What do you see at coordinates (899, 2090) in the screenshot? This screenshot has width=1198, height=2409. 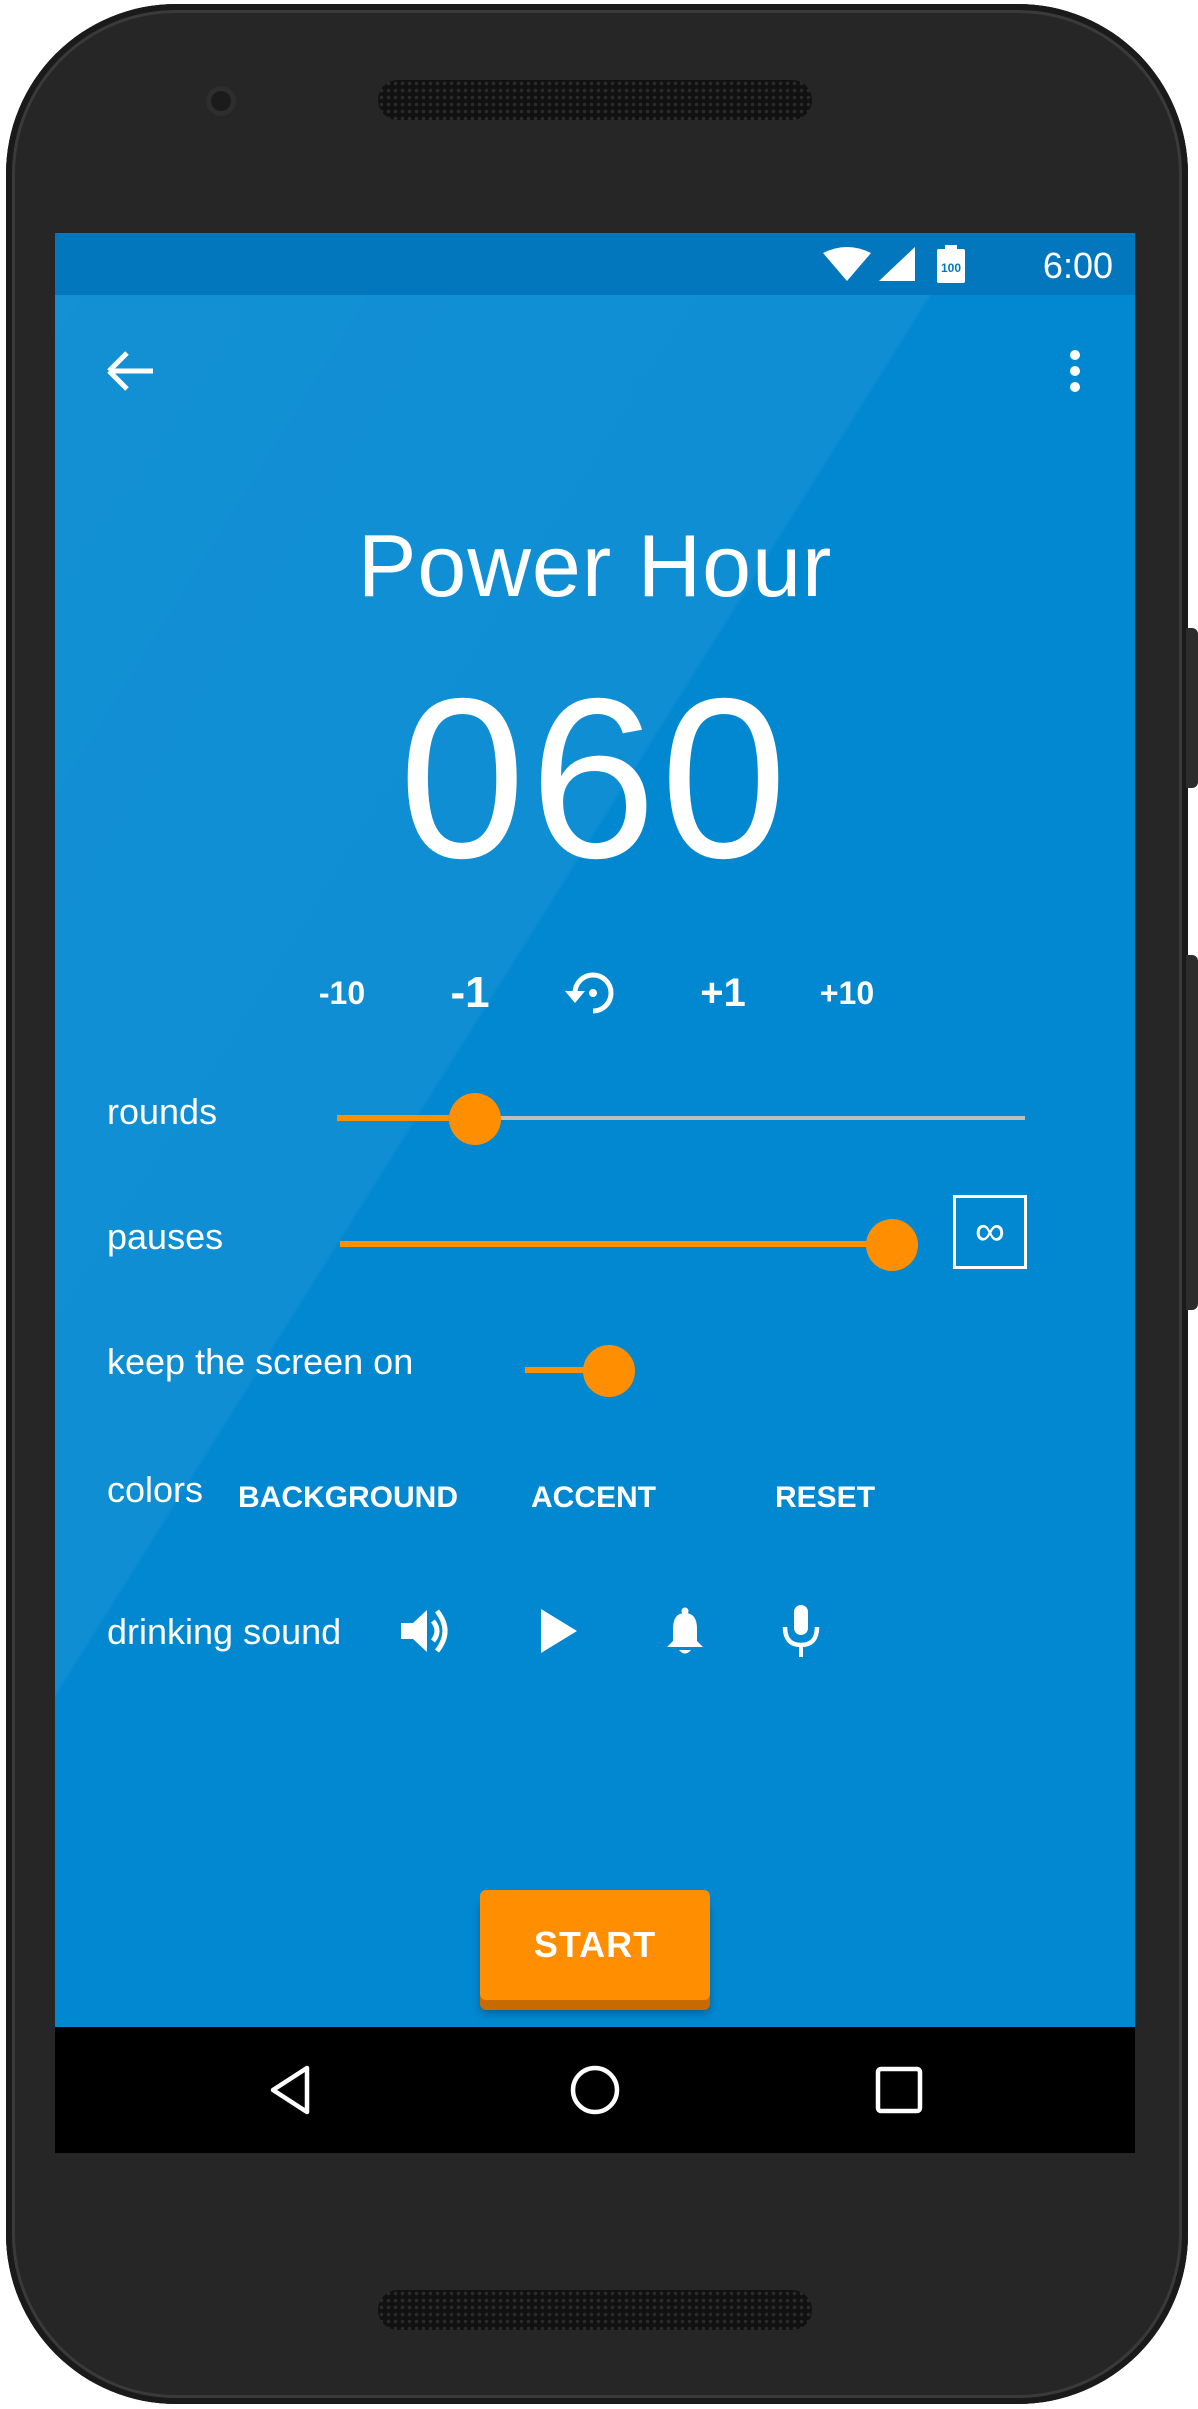 I see `nav-recents-icon` at bounding box center [899, 2090].